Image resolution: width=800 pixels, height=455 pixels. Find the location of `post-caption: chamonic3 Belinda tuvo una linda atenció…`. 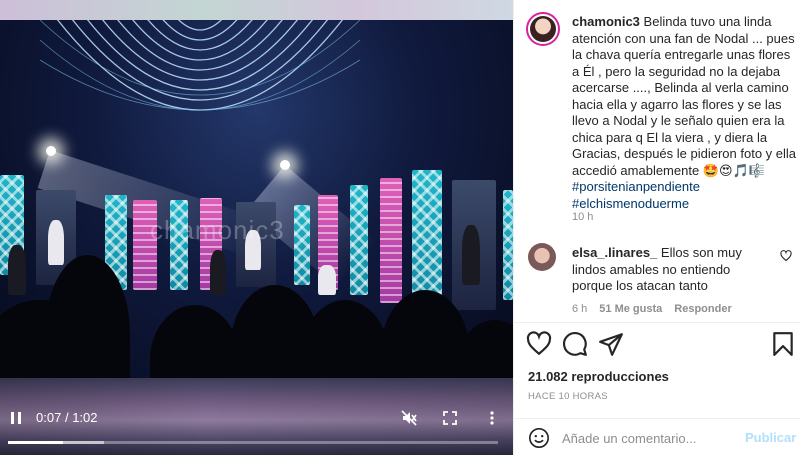

post-caption: chamonic3 Belinda tuvo una linda atenció… is located at coordinates (684, 113).